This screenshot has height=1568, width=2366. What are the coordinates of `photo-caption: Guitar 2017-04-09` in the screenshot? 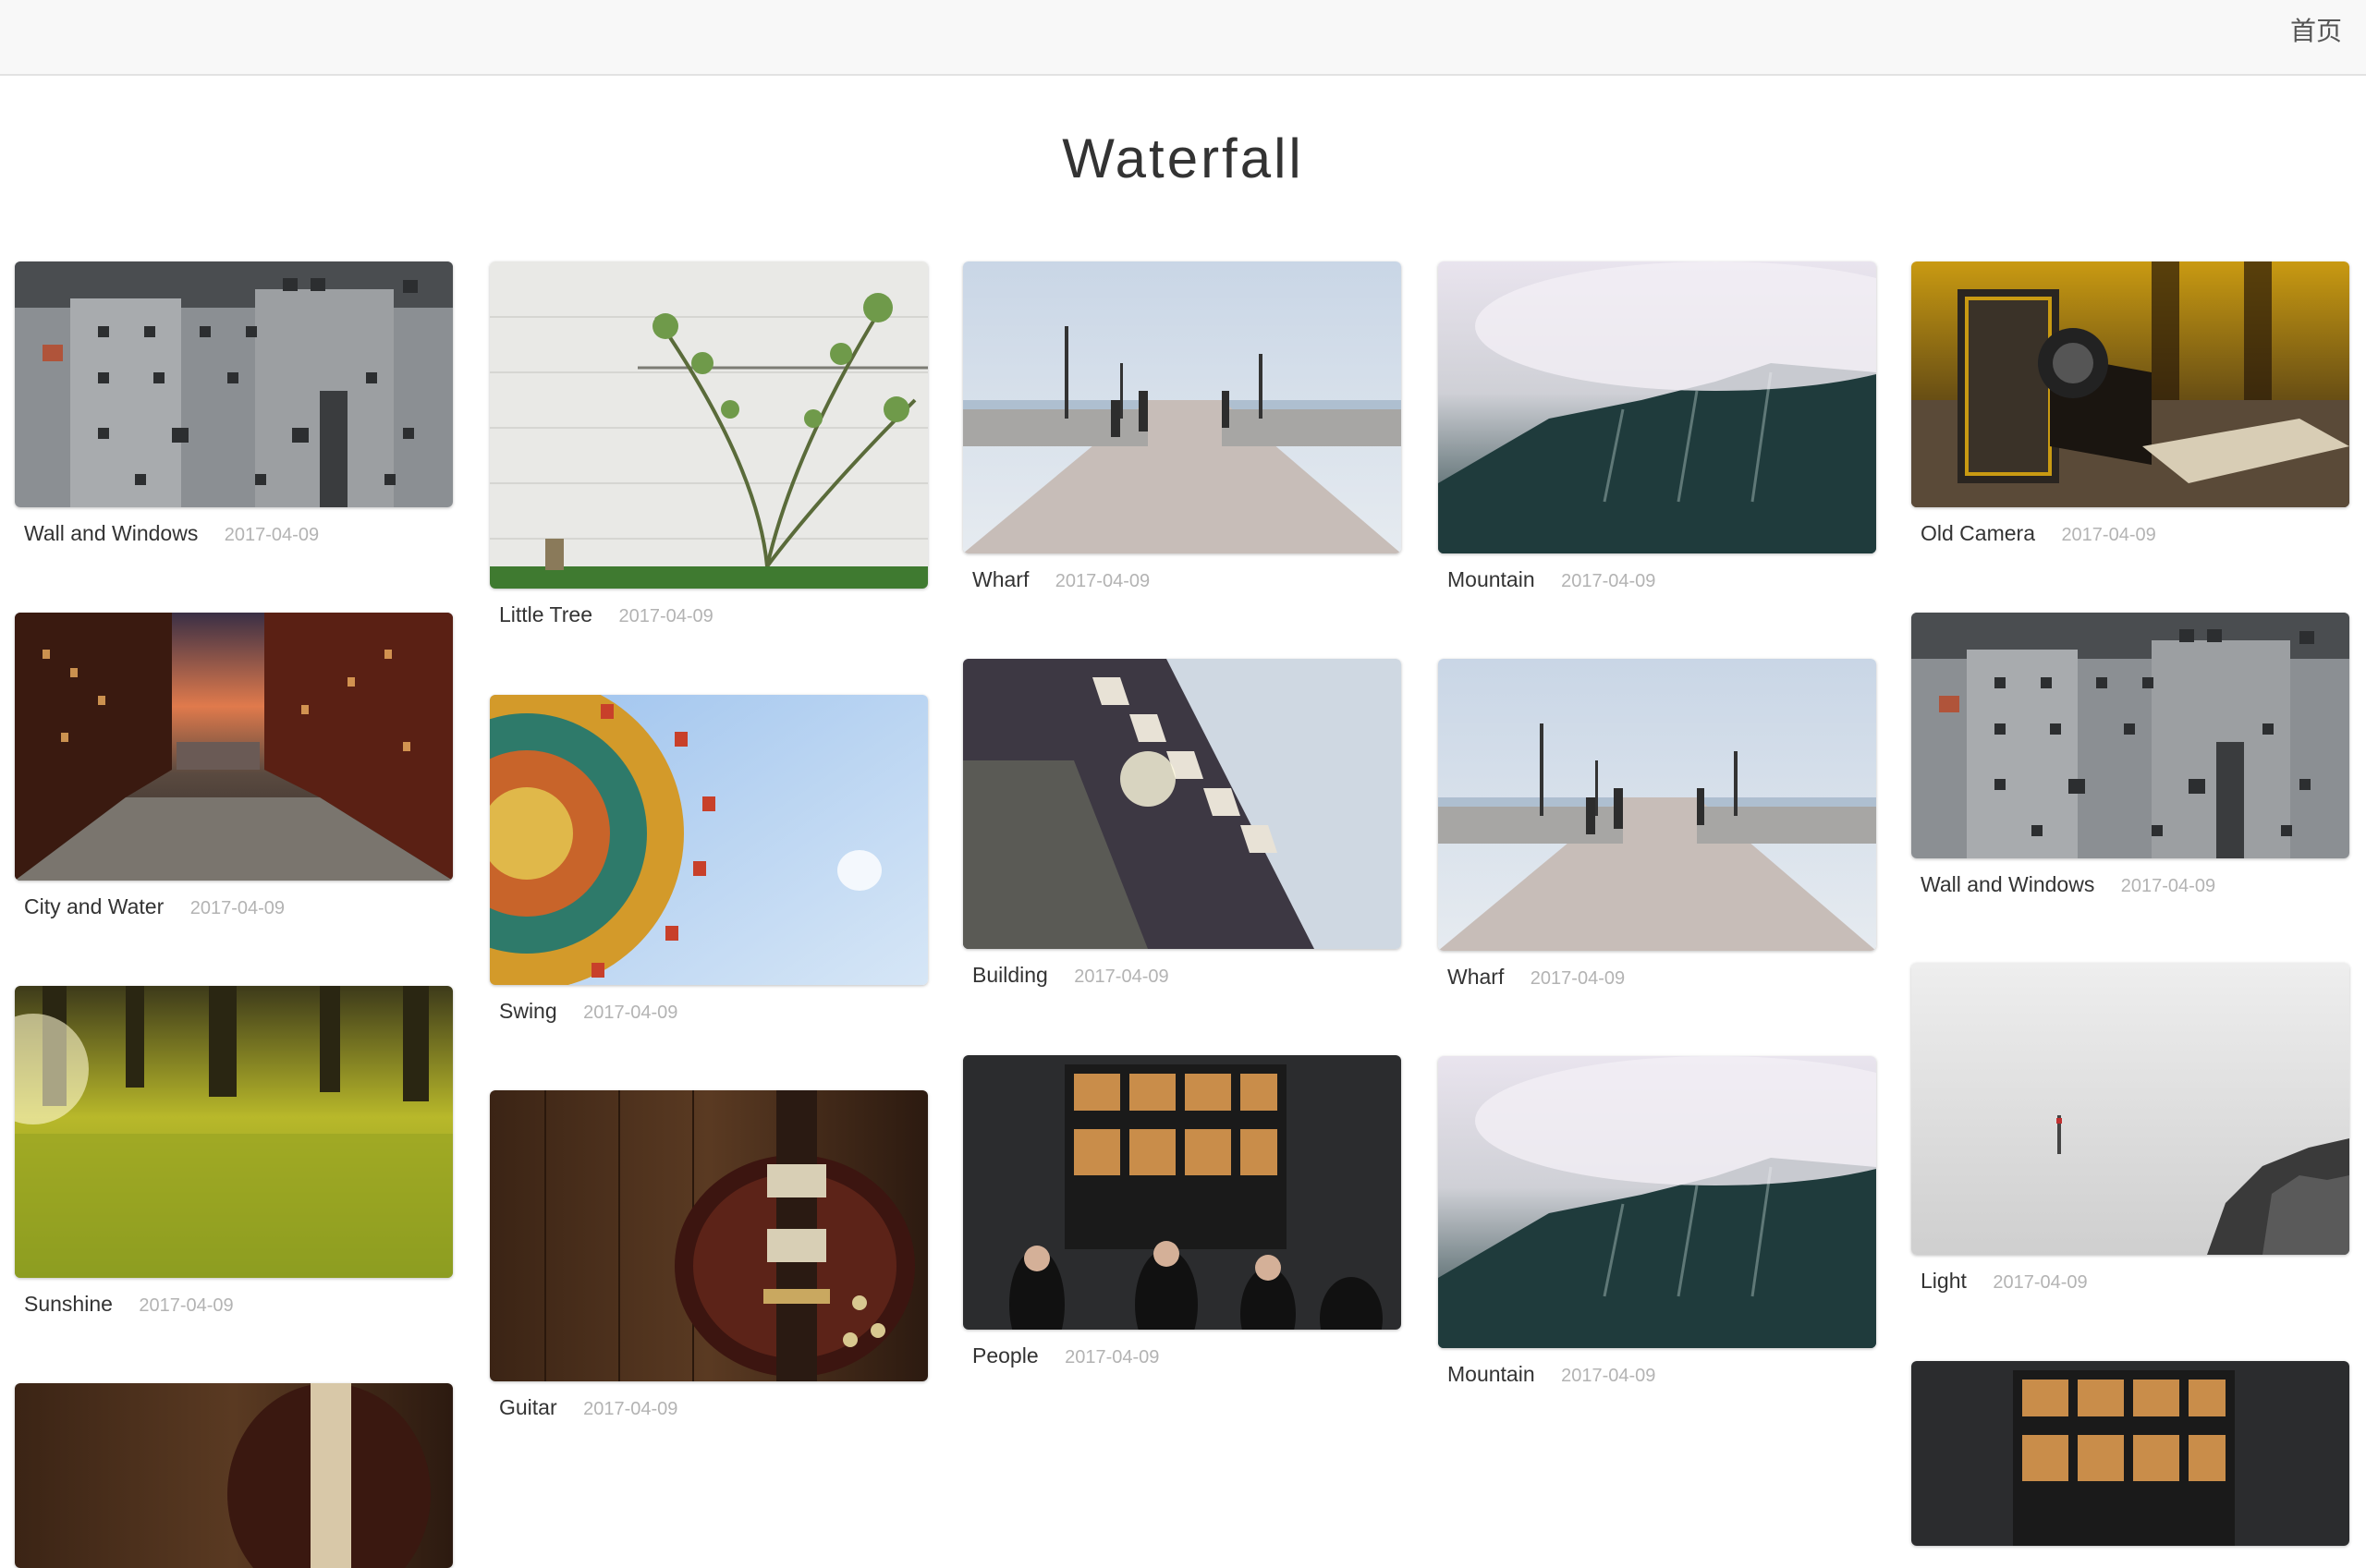 It's located at (709, 1407).